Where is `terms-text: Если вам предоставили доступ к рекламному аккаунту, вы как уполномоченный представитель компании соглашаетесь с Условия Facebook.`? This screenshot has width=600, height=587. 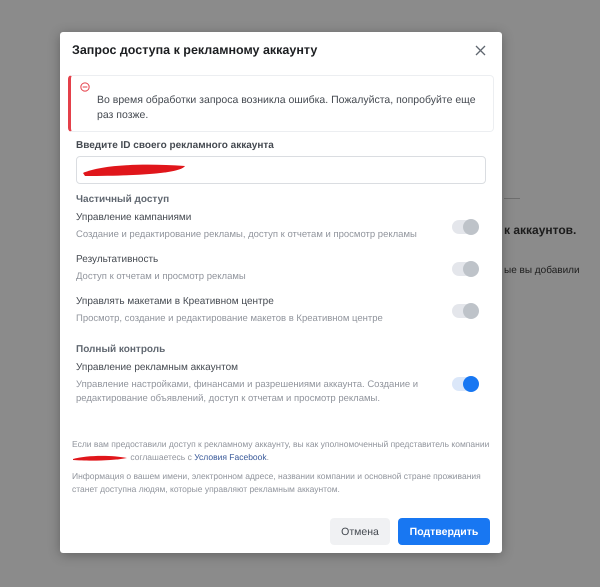 terms-text: Если вам предоставили доступ к рекламному аккаунту, вы как уполномоченный представитель компании соглашаетесь с Условия Facebook. is located at coordinates (281, 451).